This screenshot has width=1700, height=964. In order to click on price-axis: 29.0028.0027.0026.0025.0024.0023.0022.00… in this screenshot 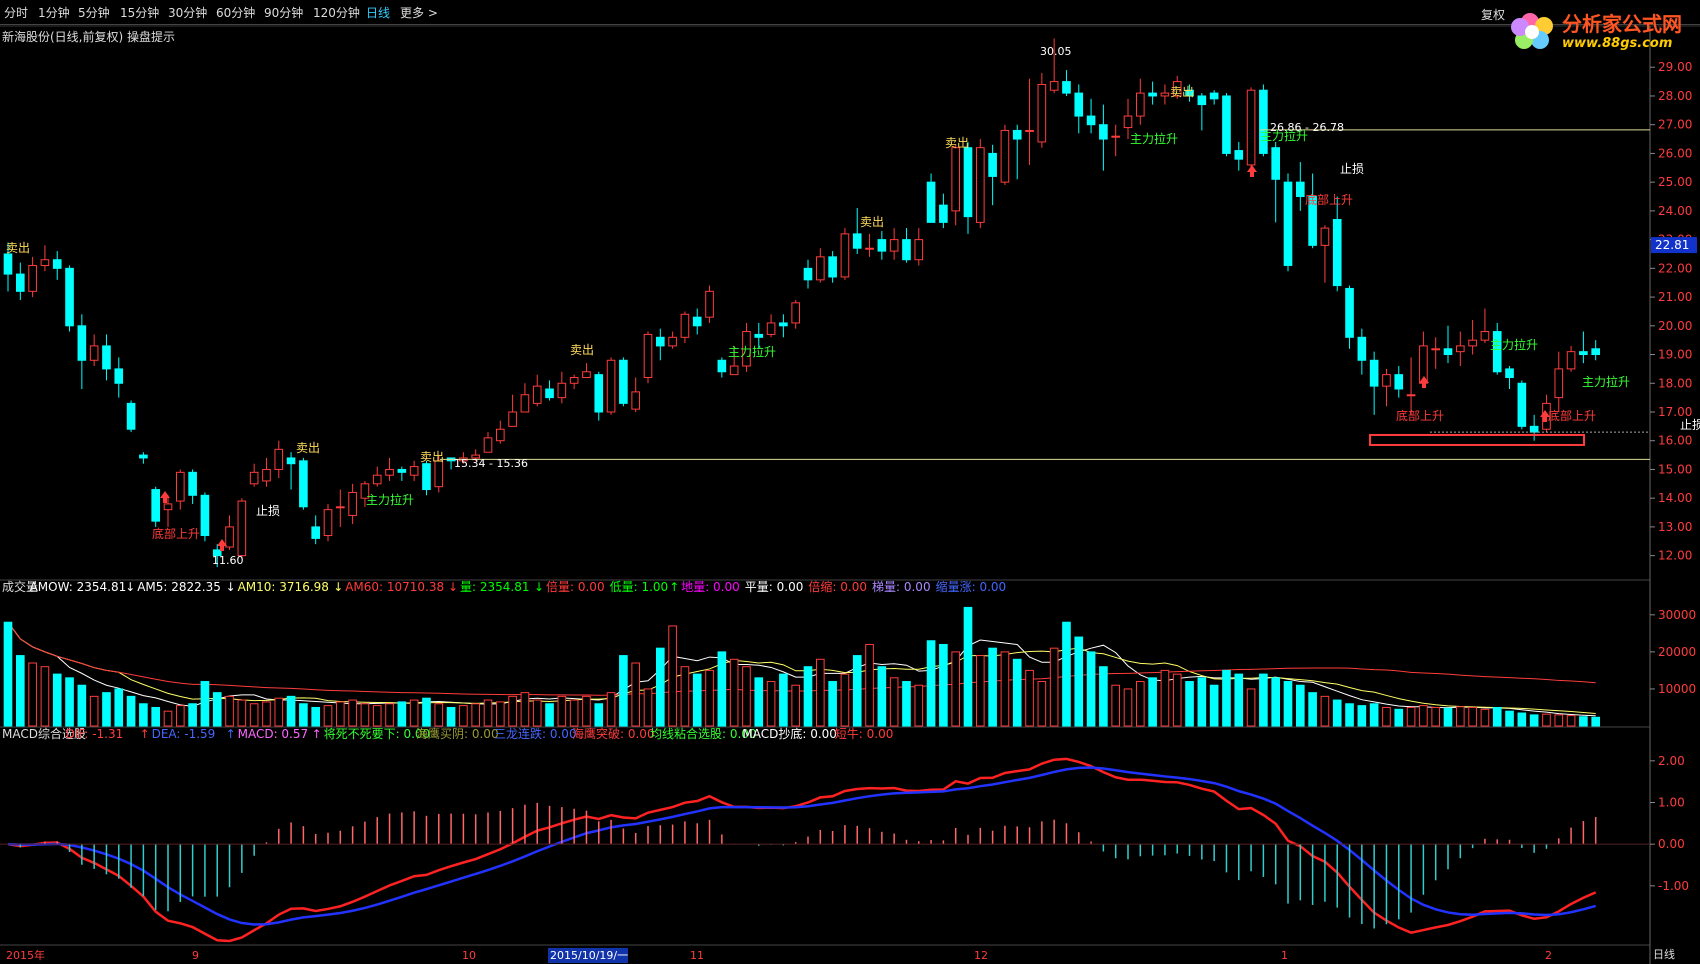, I will do `click(1673, 311)`.